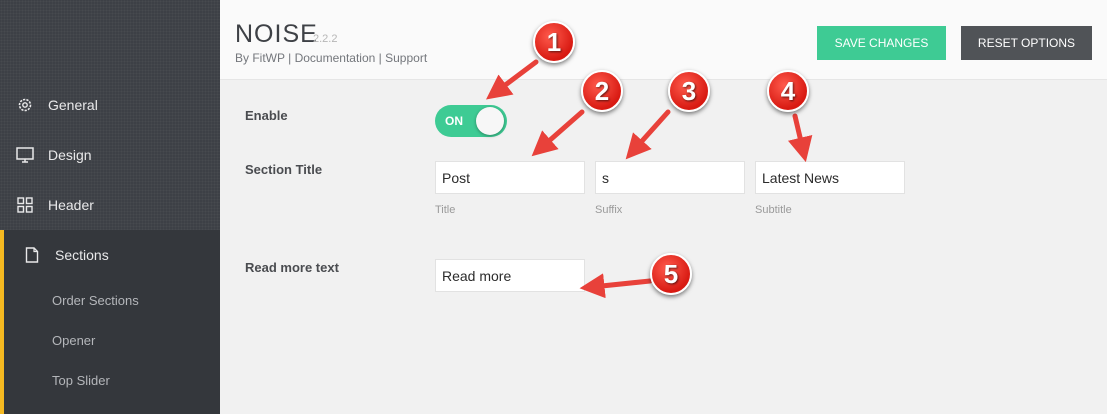 The image size is (1107, 414). I want to click on read-more-input: Read more, so click(510, 275).